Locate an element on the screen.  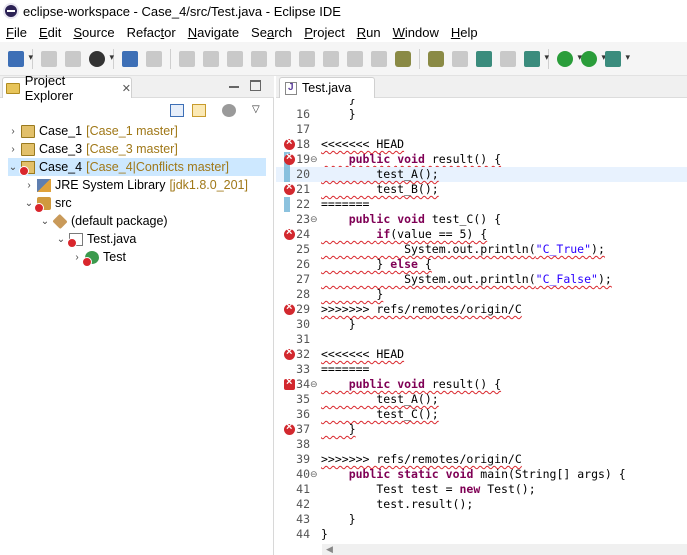
use-step-filters-icon is located at coordinates (379, 58).